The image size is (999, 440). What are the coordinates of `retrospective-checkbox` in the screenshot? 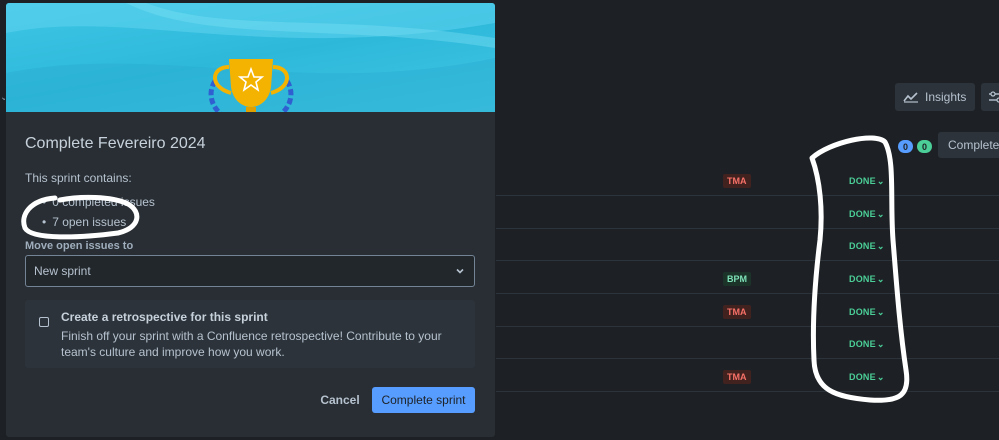 It's located at (44, 322).